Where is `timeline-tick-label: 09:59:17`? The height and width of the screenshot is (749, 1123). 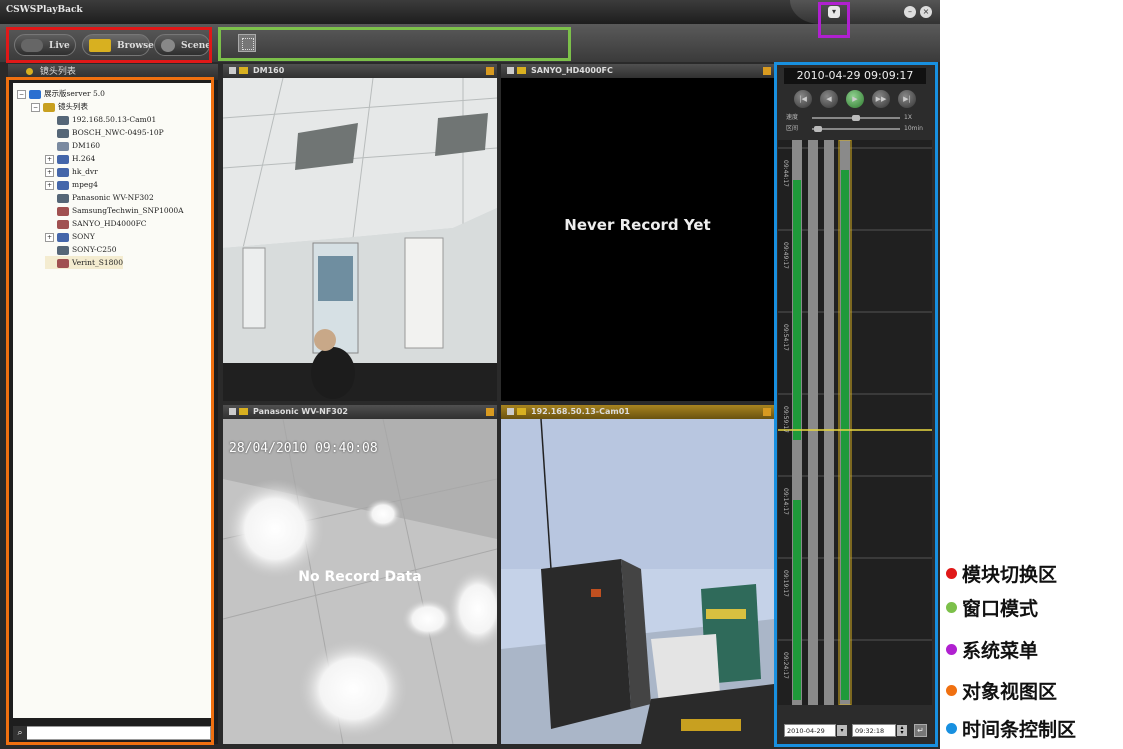
timeline-tick-label: 09:59:17 is located at coordinates (785, 419).